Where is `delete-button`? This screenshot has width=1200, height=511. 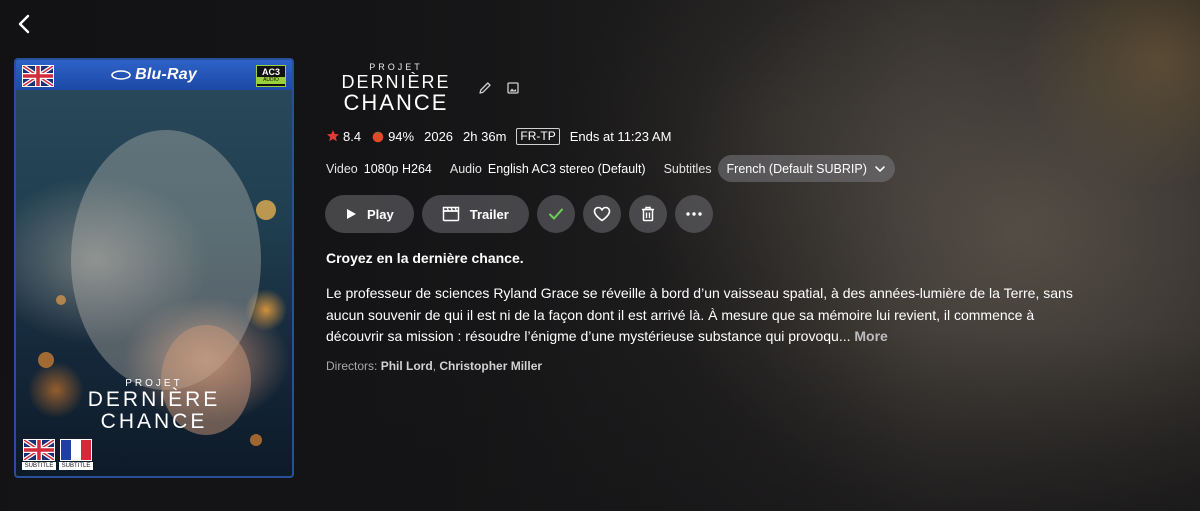
delete-button is located at coordinates (647, 214).